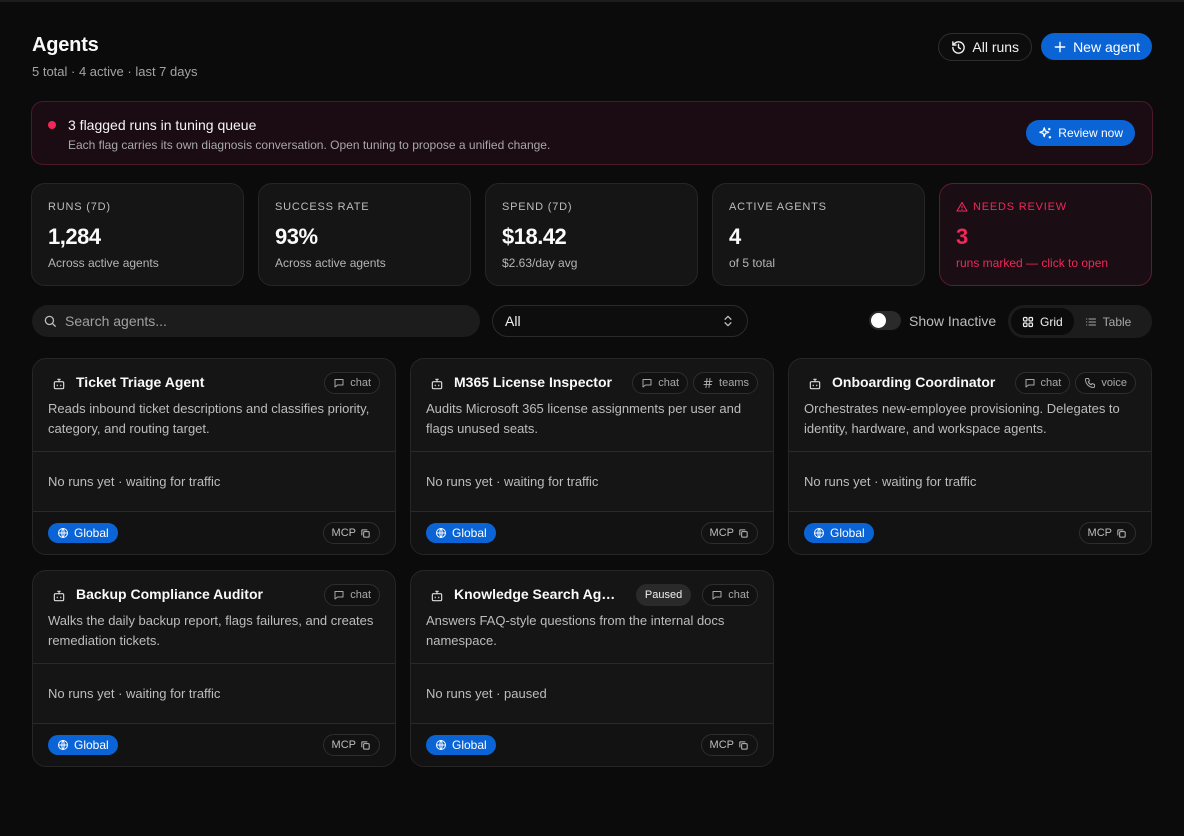 This screenshot has height=836, width=1184. I want to click on all-runs-button: All runs, so click(985, 47).